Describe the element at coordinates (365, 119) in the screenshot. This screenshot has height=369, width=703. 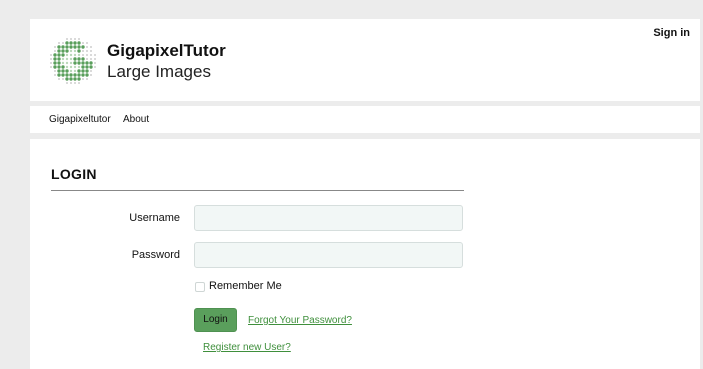
I see `main-nav: Gigapixeltutor About` at that location.